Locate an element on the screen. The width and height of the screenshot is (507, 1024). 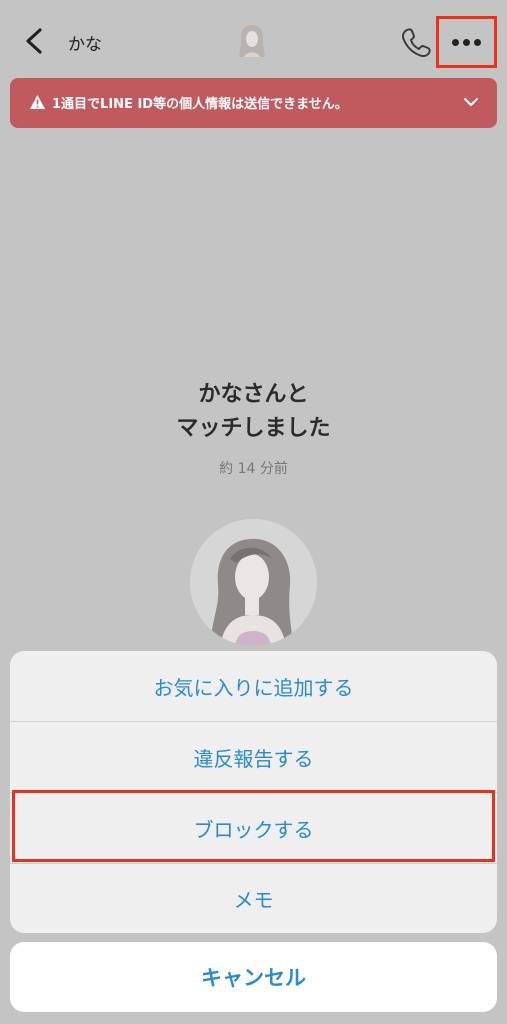
warning-banner: 1通目でLINE ID等の個人情報は送信できません。 is located at coordinates (253, 103).